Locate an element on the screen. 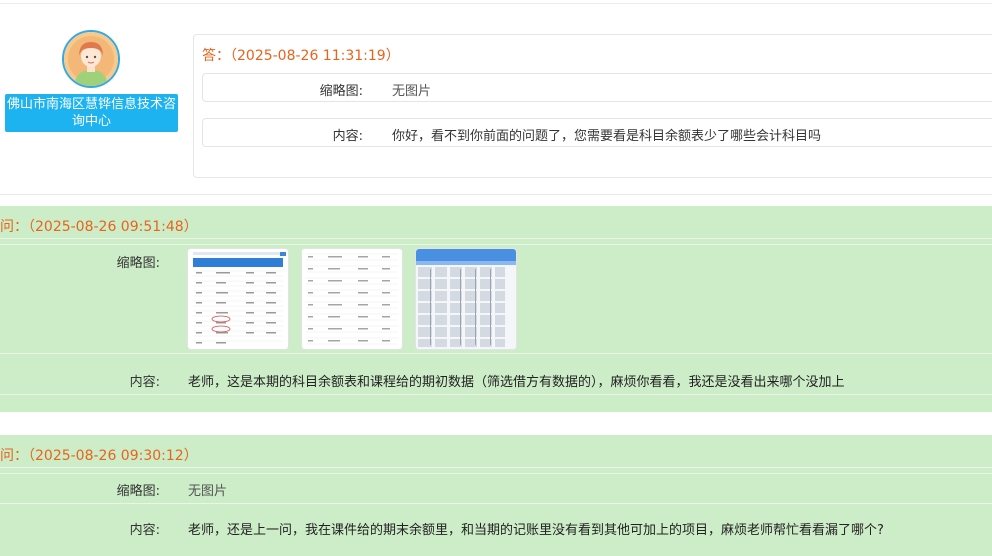  answer-content-row: 内容: 你好，看不到你前面的问题了，您需要看是科目余额表少了哪些会计科目吗 is located at coordinates (597, 132).